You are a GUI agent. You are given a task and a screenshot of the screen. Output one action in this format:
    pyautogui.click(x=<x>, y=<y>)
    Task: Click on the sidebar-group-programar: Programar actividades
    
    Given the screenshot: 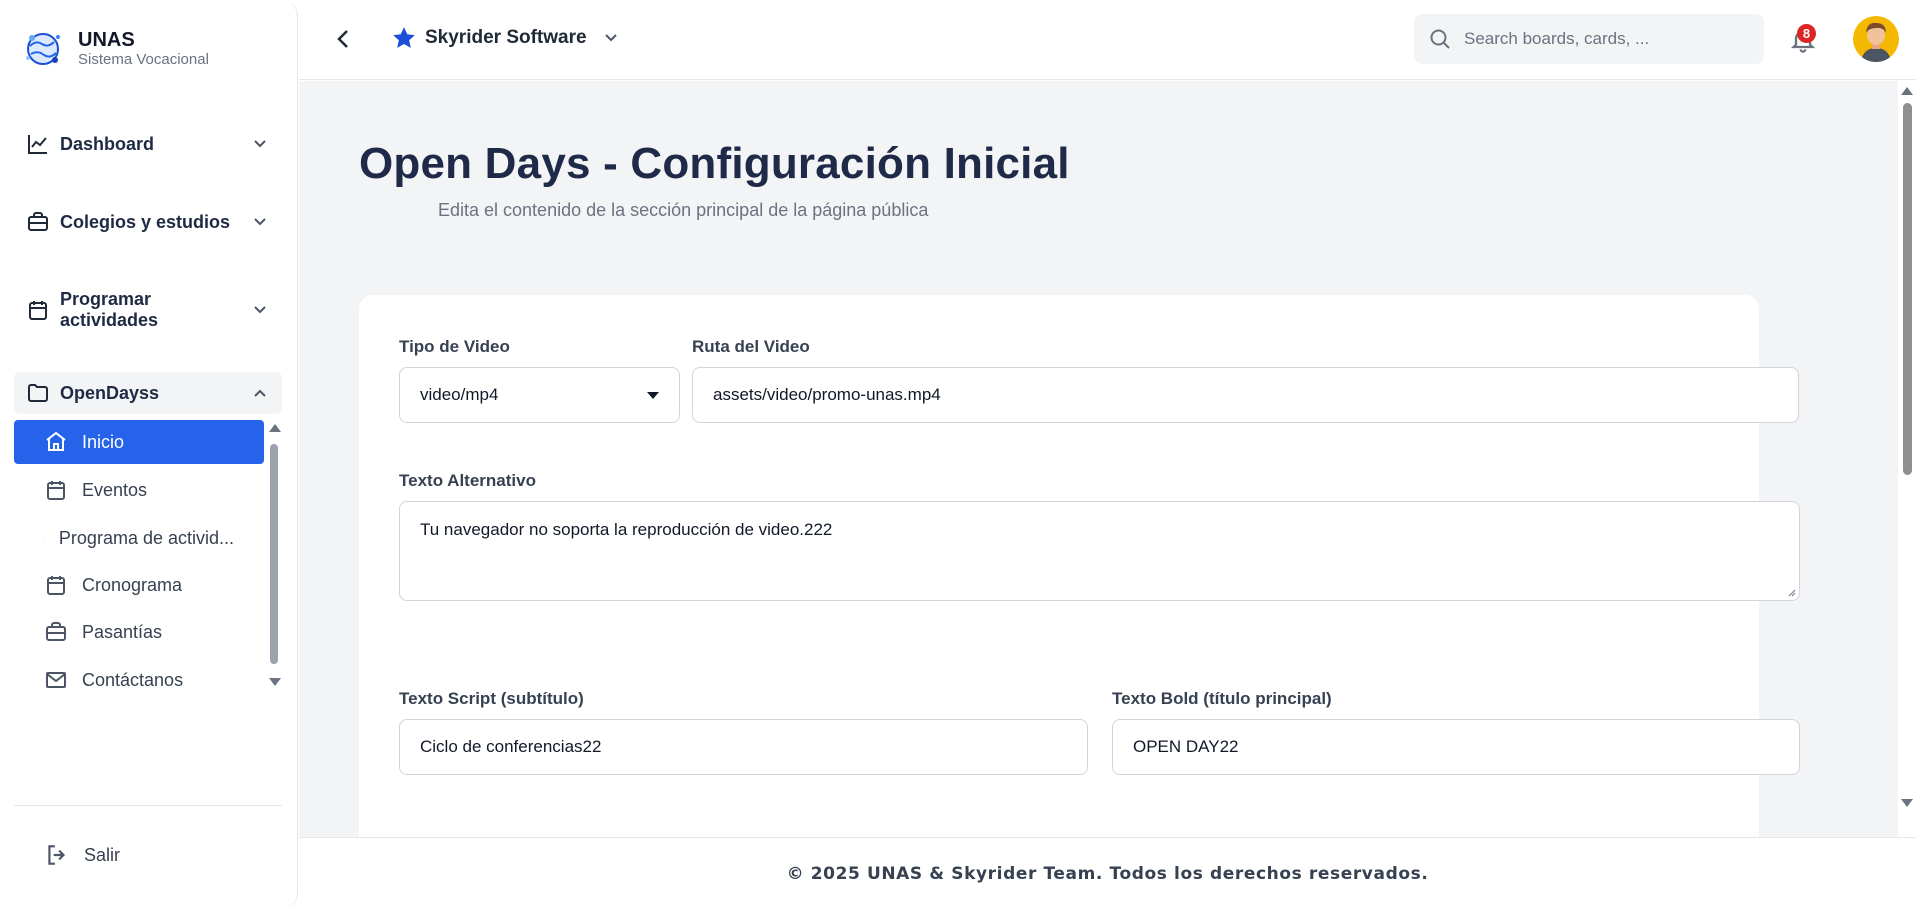 What is the action you would take?
    pyautogui.click(x=148, y=310)
    